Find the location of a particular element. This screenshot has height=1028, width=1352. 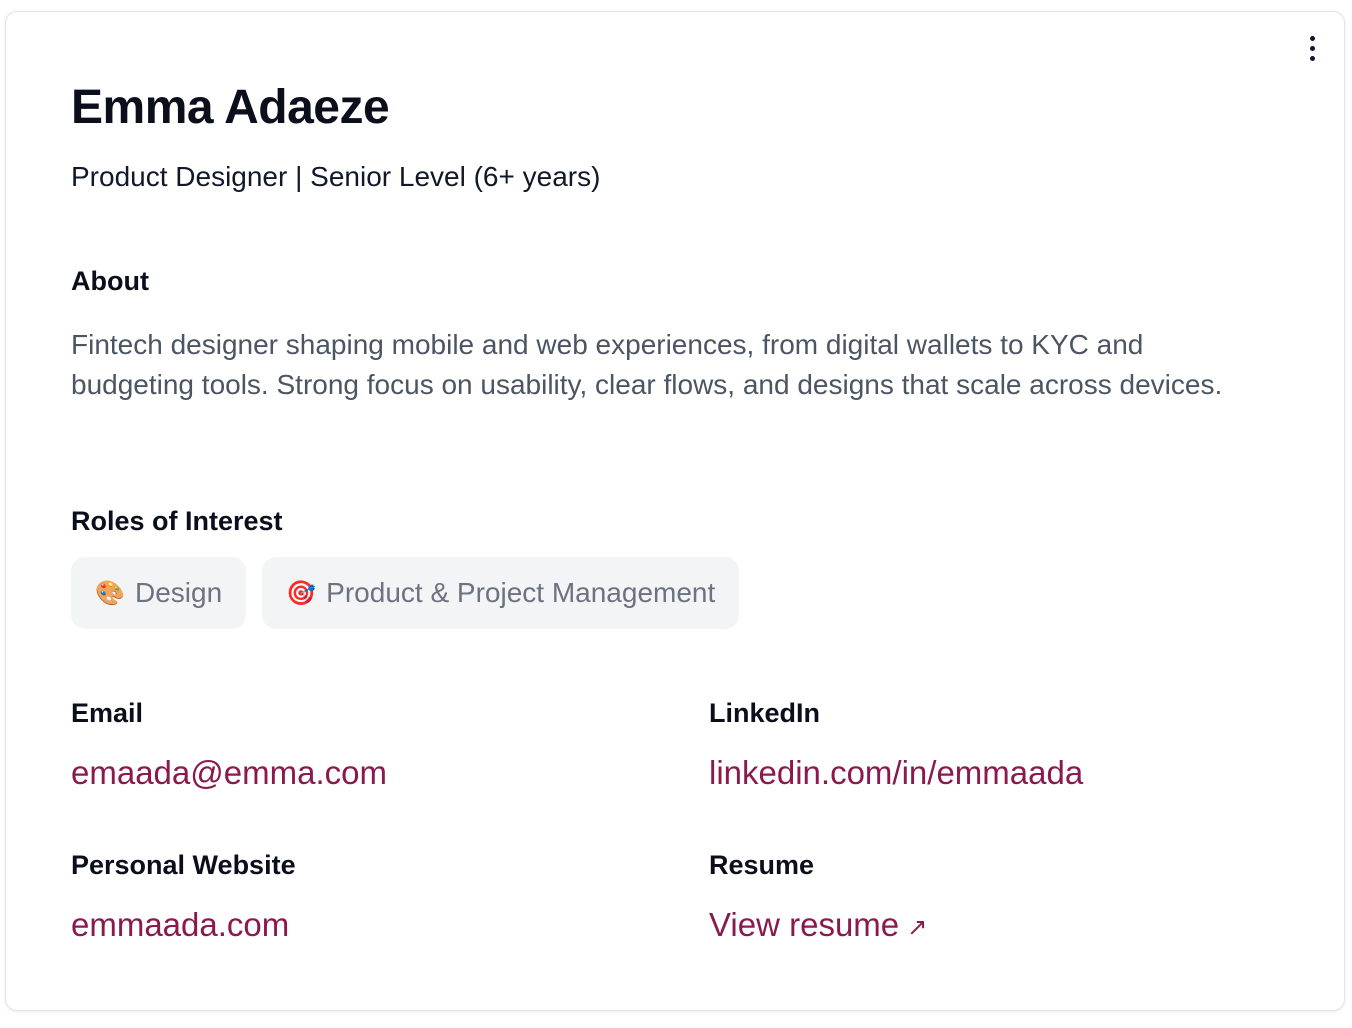

role-chip-design: 🎨 Design is located at coordinates (159, 593).